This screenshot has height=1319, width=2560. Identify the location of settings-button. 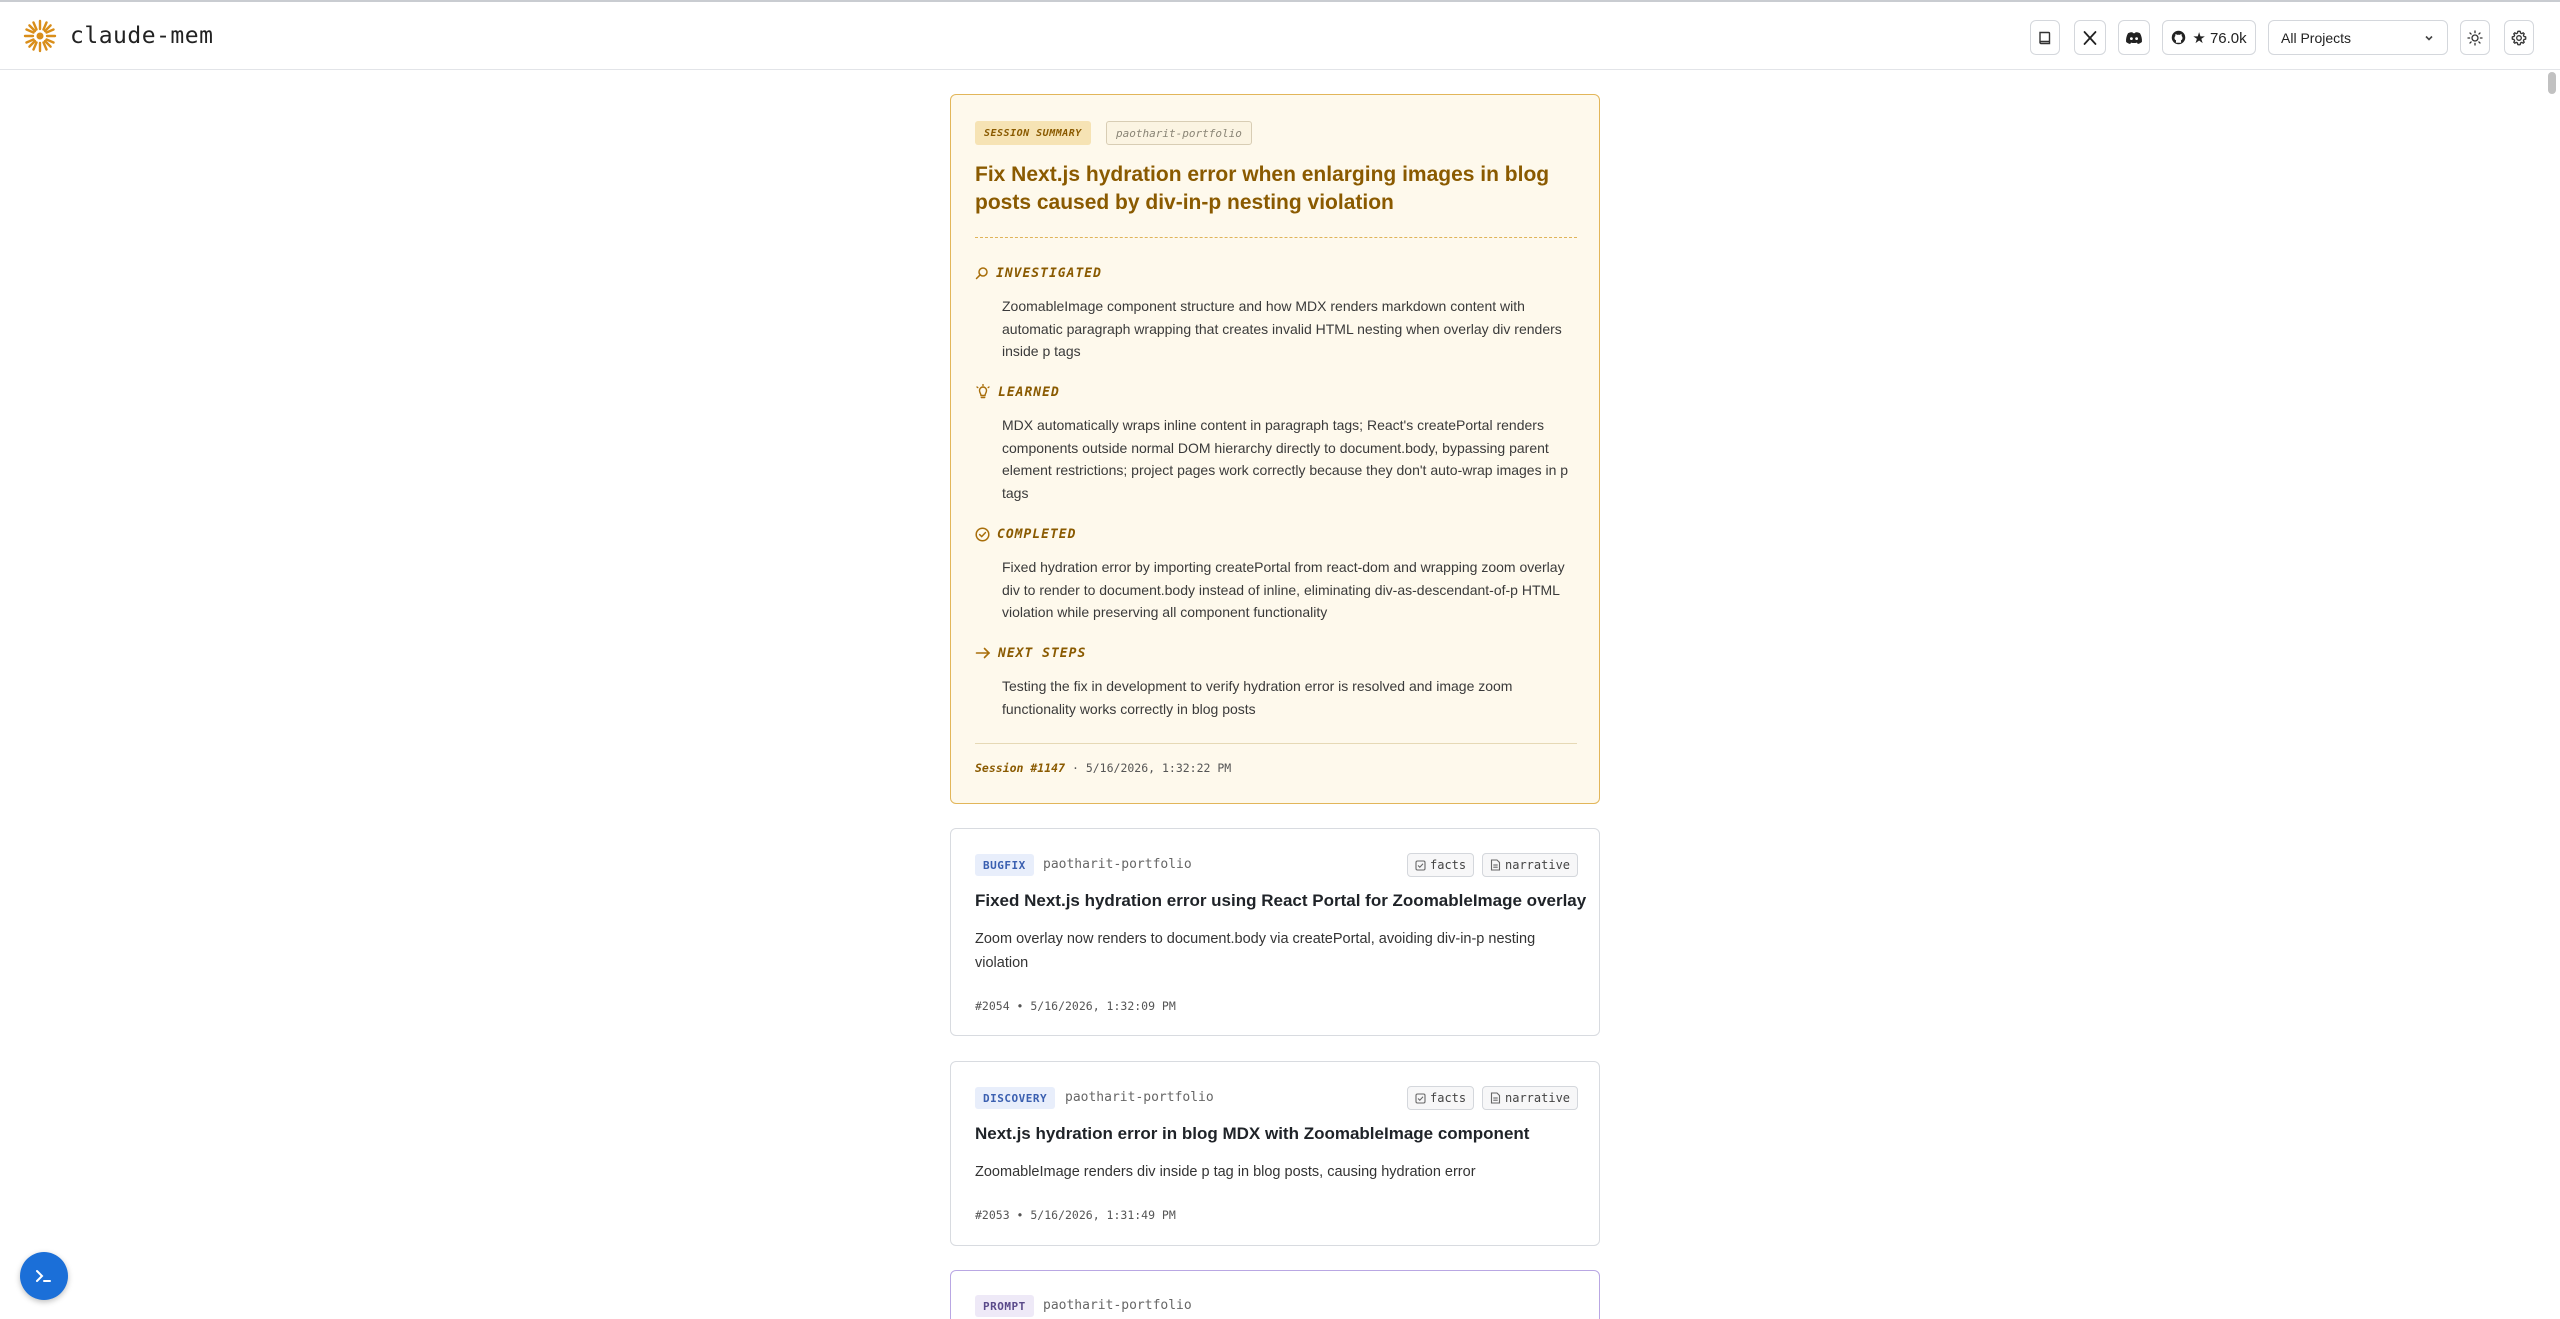
(2519, 37).